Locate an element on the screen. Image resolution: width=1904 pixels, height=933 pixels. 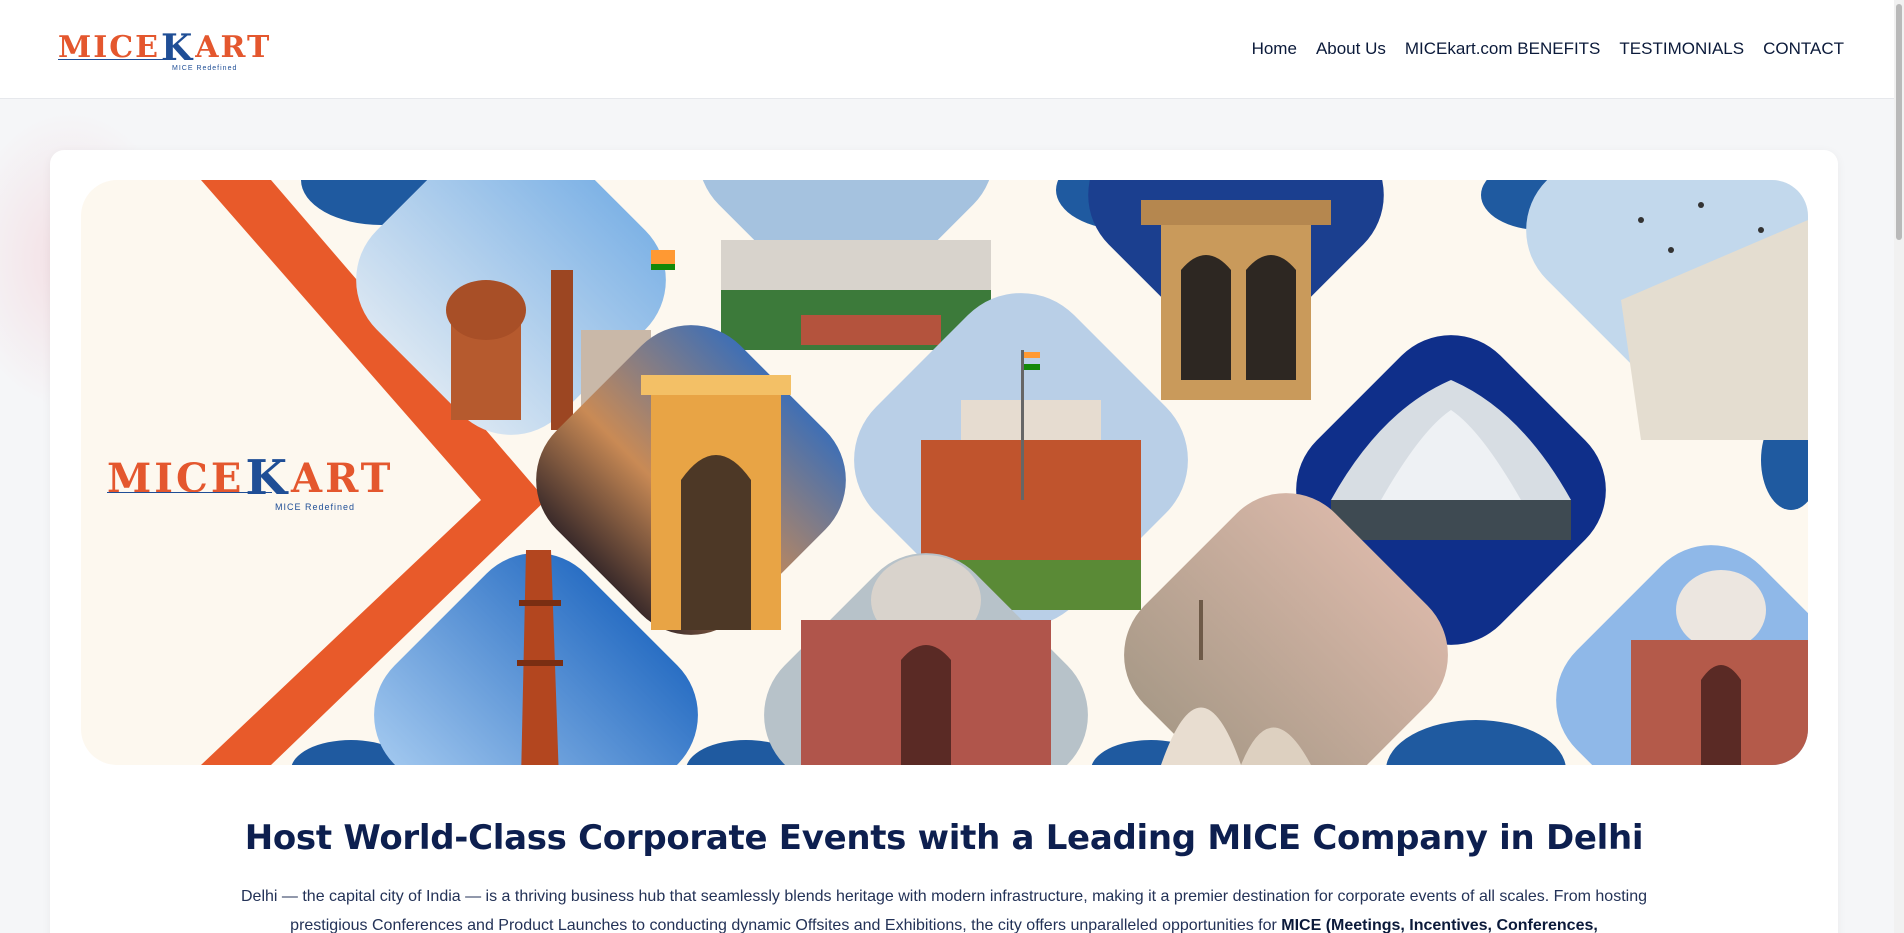
intro-bold-text: MICE (Meetings, Incentives, Conferences, is located at coordinates (1439, 925).